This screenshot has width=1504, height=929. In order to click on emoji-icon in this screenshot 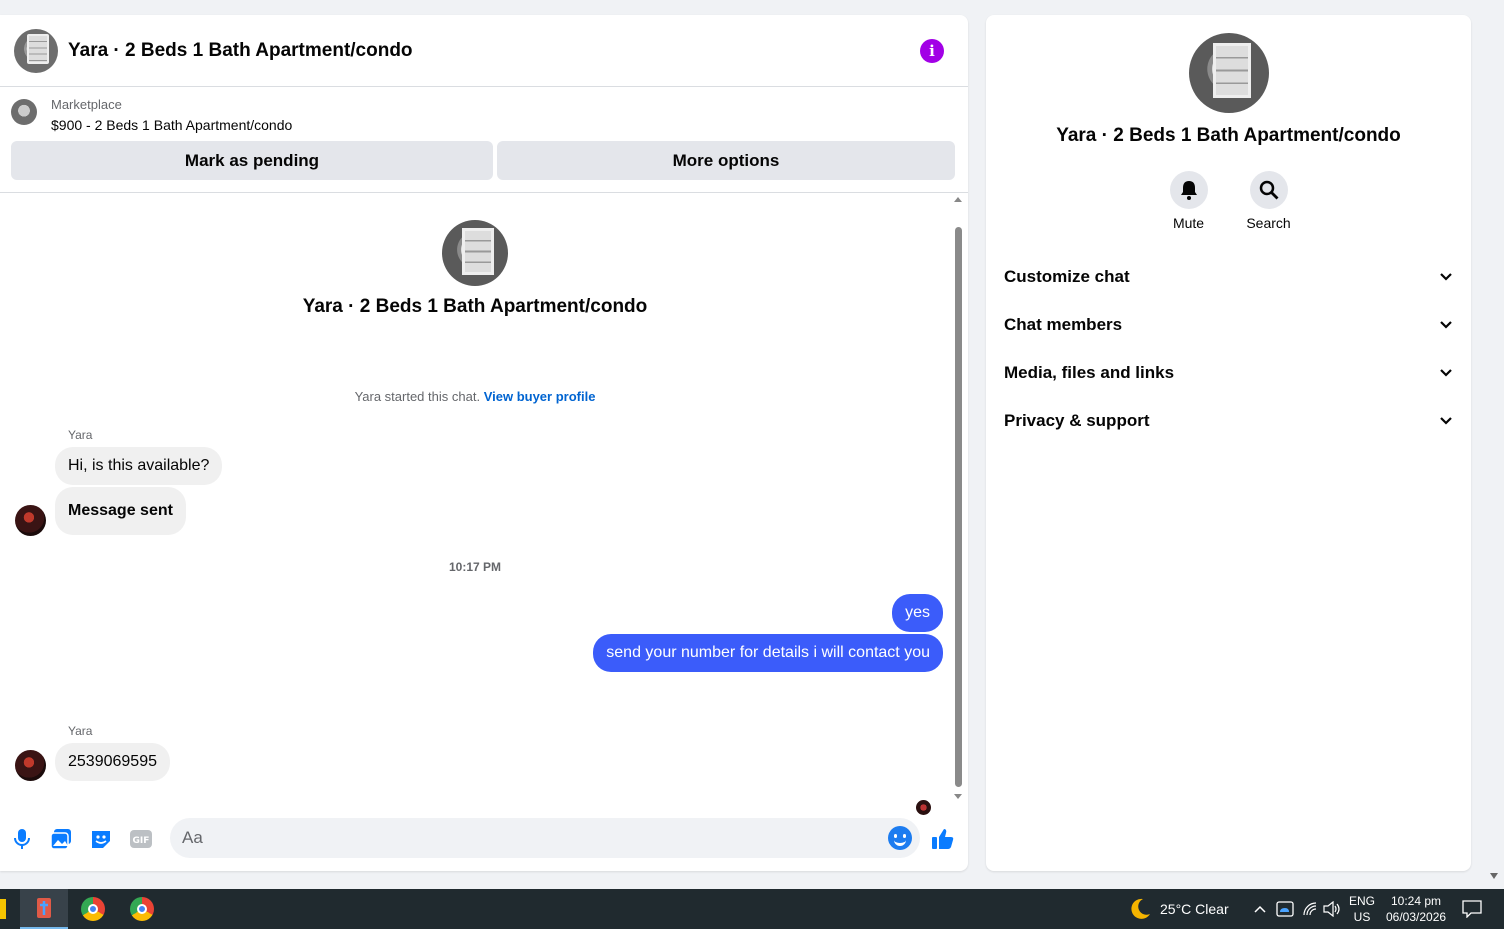, I will do `click(900, 838)`.